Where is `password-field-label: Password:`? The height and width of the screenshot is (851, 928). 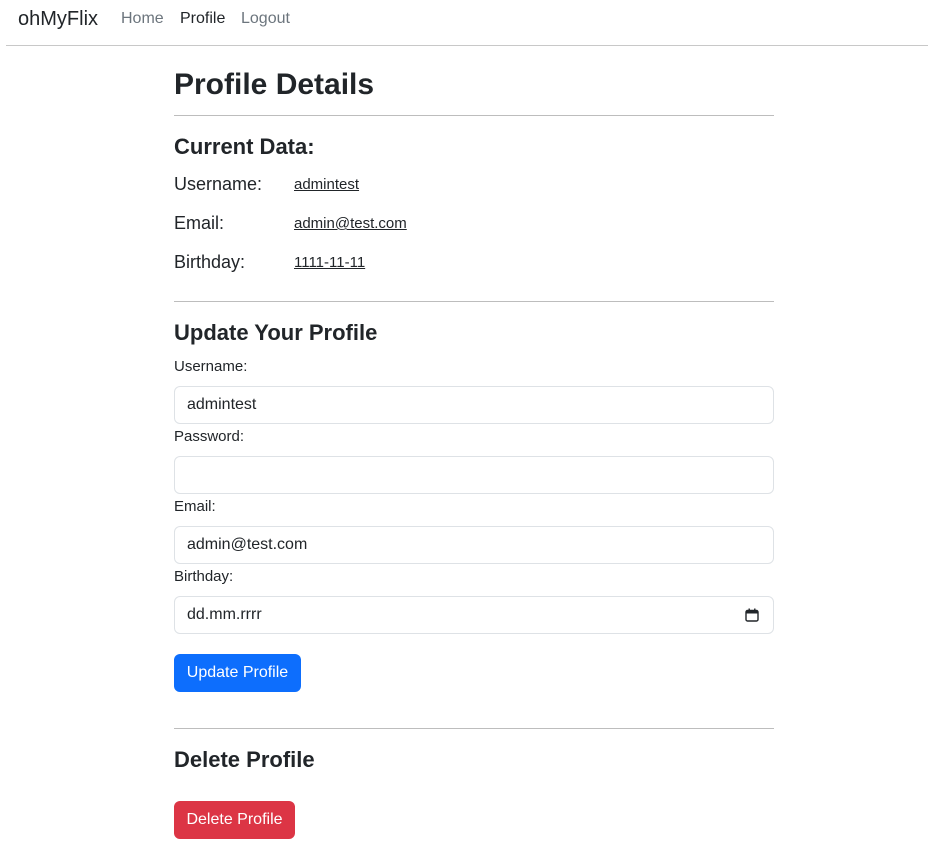 password-field-label: Password: is located at coordinates (209, 436).